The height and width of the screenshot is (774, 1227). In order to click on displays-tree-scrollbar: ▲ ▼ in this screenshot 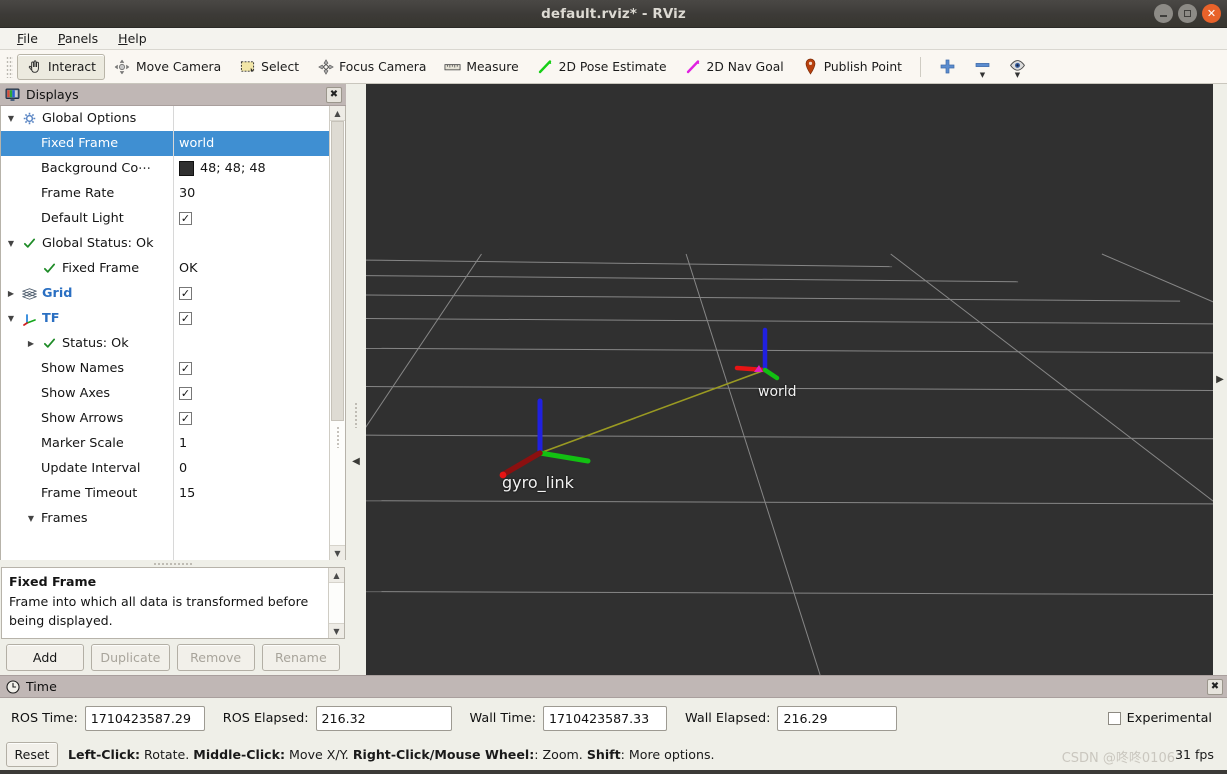, I will do `click(337, 333)`.